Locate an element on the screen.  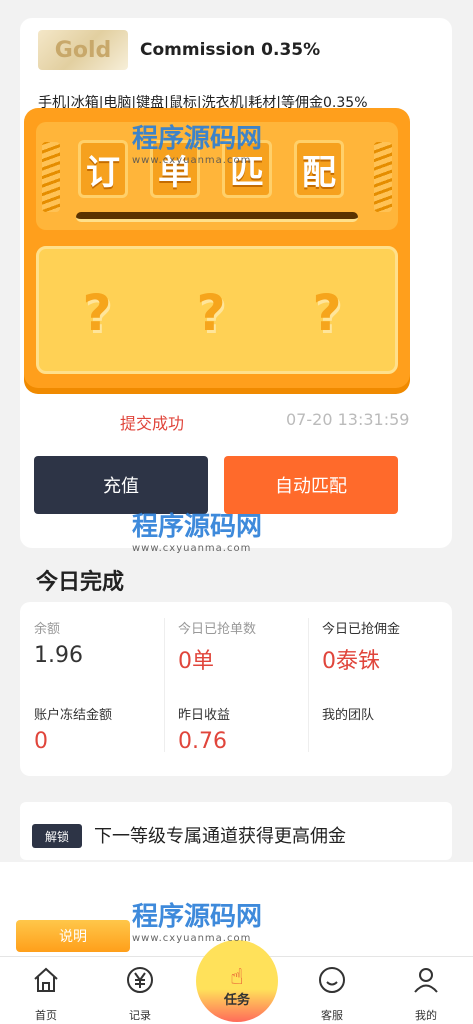
unlock-text: 下一等级专属通道获得更高佣金 is located at coordinates (220, 836).